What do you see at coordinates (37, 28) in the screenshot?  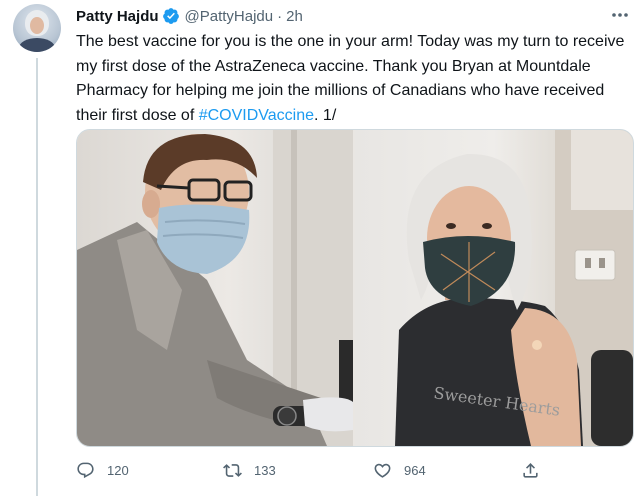 I see `profile-avatar` at bounding box center [37, 28].